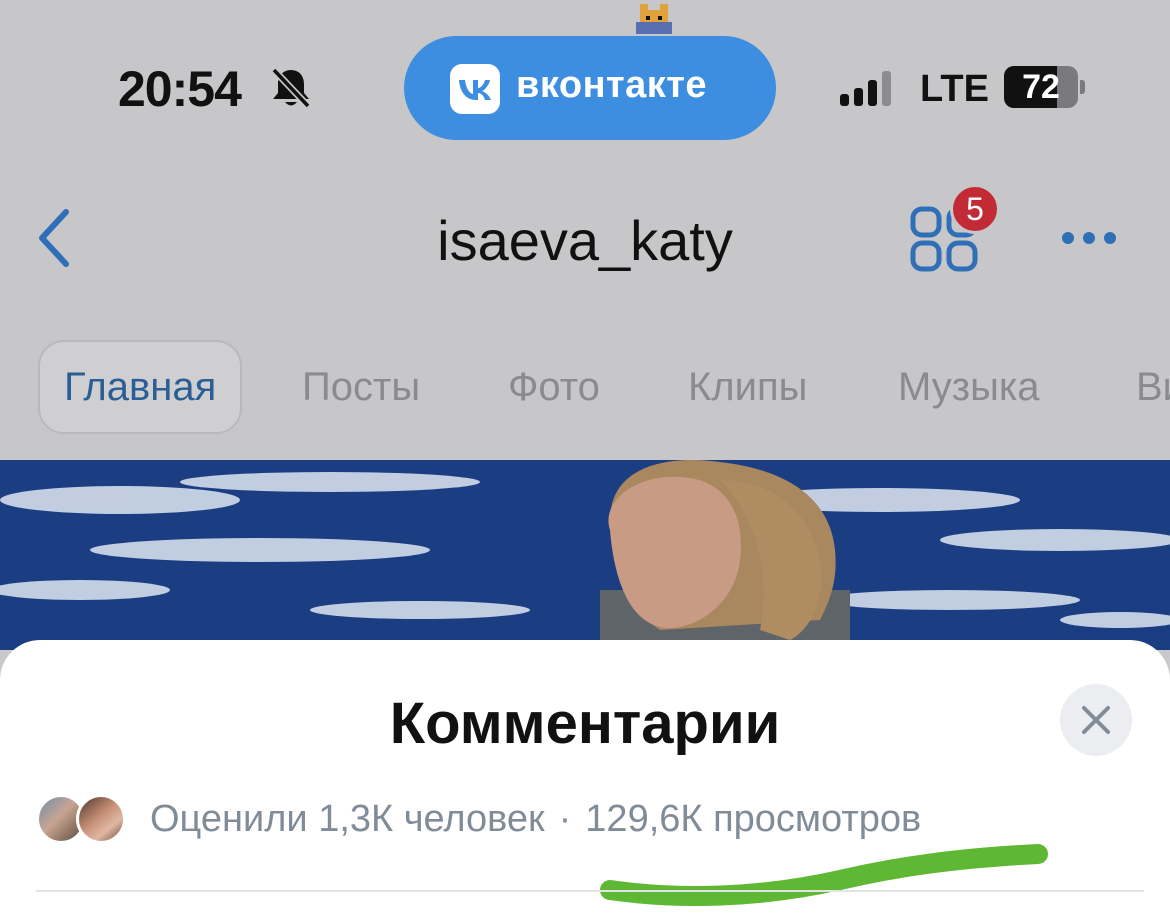  Describe the element at coordinates (968, 387) in the screenshot. I see `tab-music: Музыка` at that location.